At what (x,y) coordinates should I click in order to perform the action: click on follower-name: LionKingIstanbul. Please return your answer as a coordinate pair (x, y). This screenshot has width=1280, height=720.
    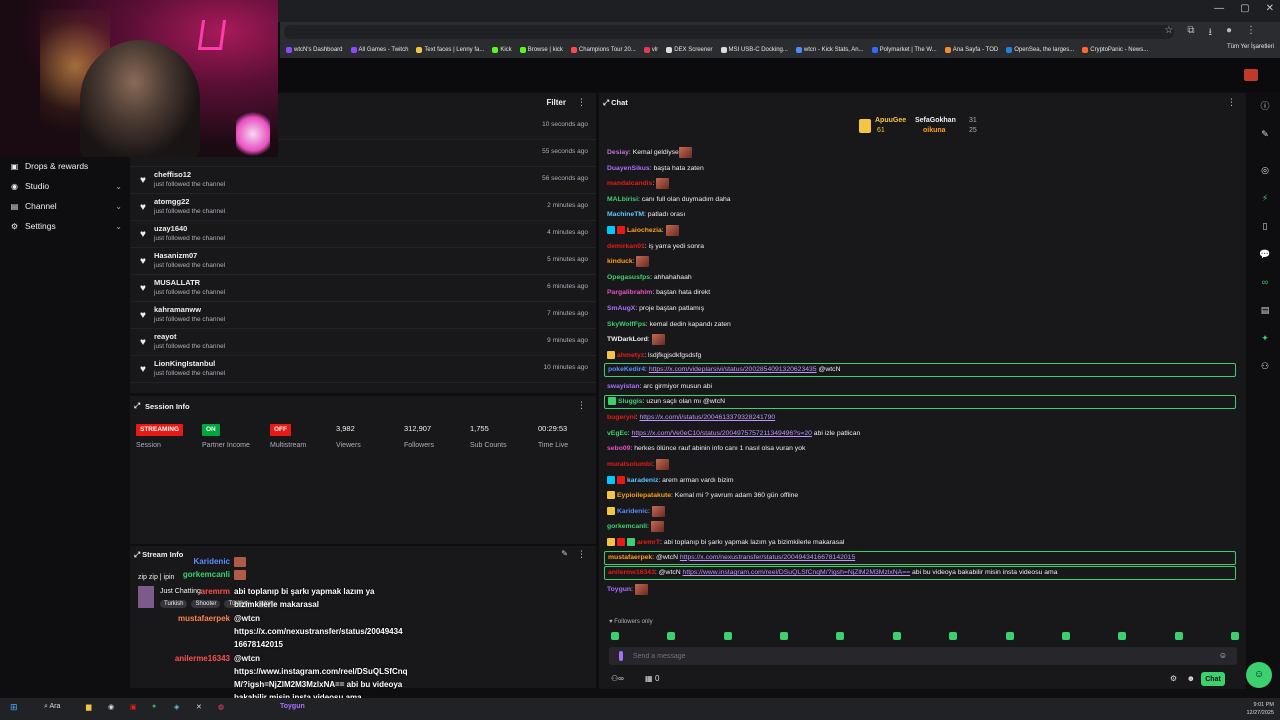
    Looking at the image, I should click on (184, 363).